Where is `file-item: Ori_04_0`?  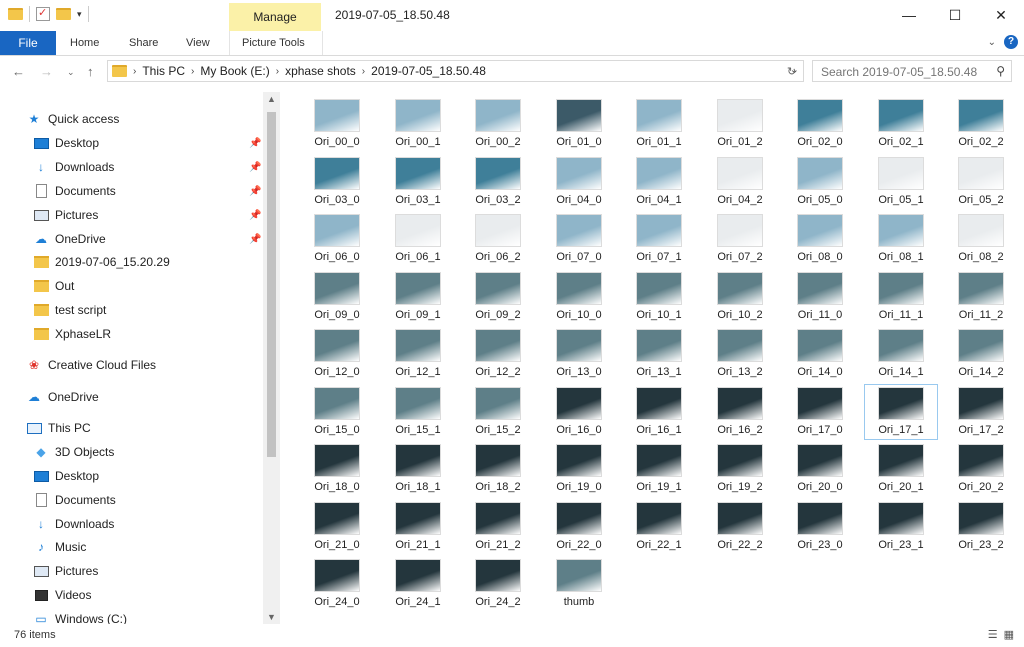 file-item: Ori_04_0 is located at coordinates (579, 182).